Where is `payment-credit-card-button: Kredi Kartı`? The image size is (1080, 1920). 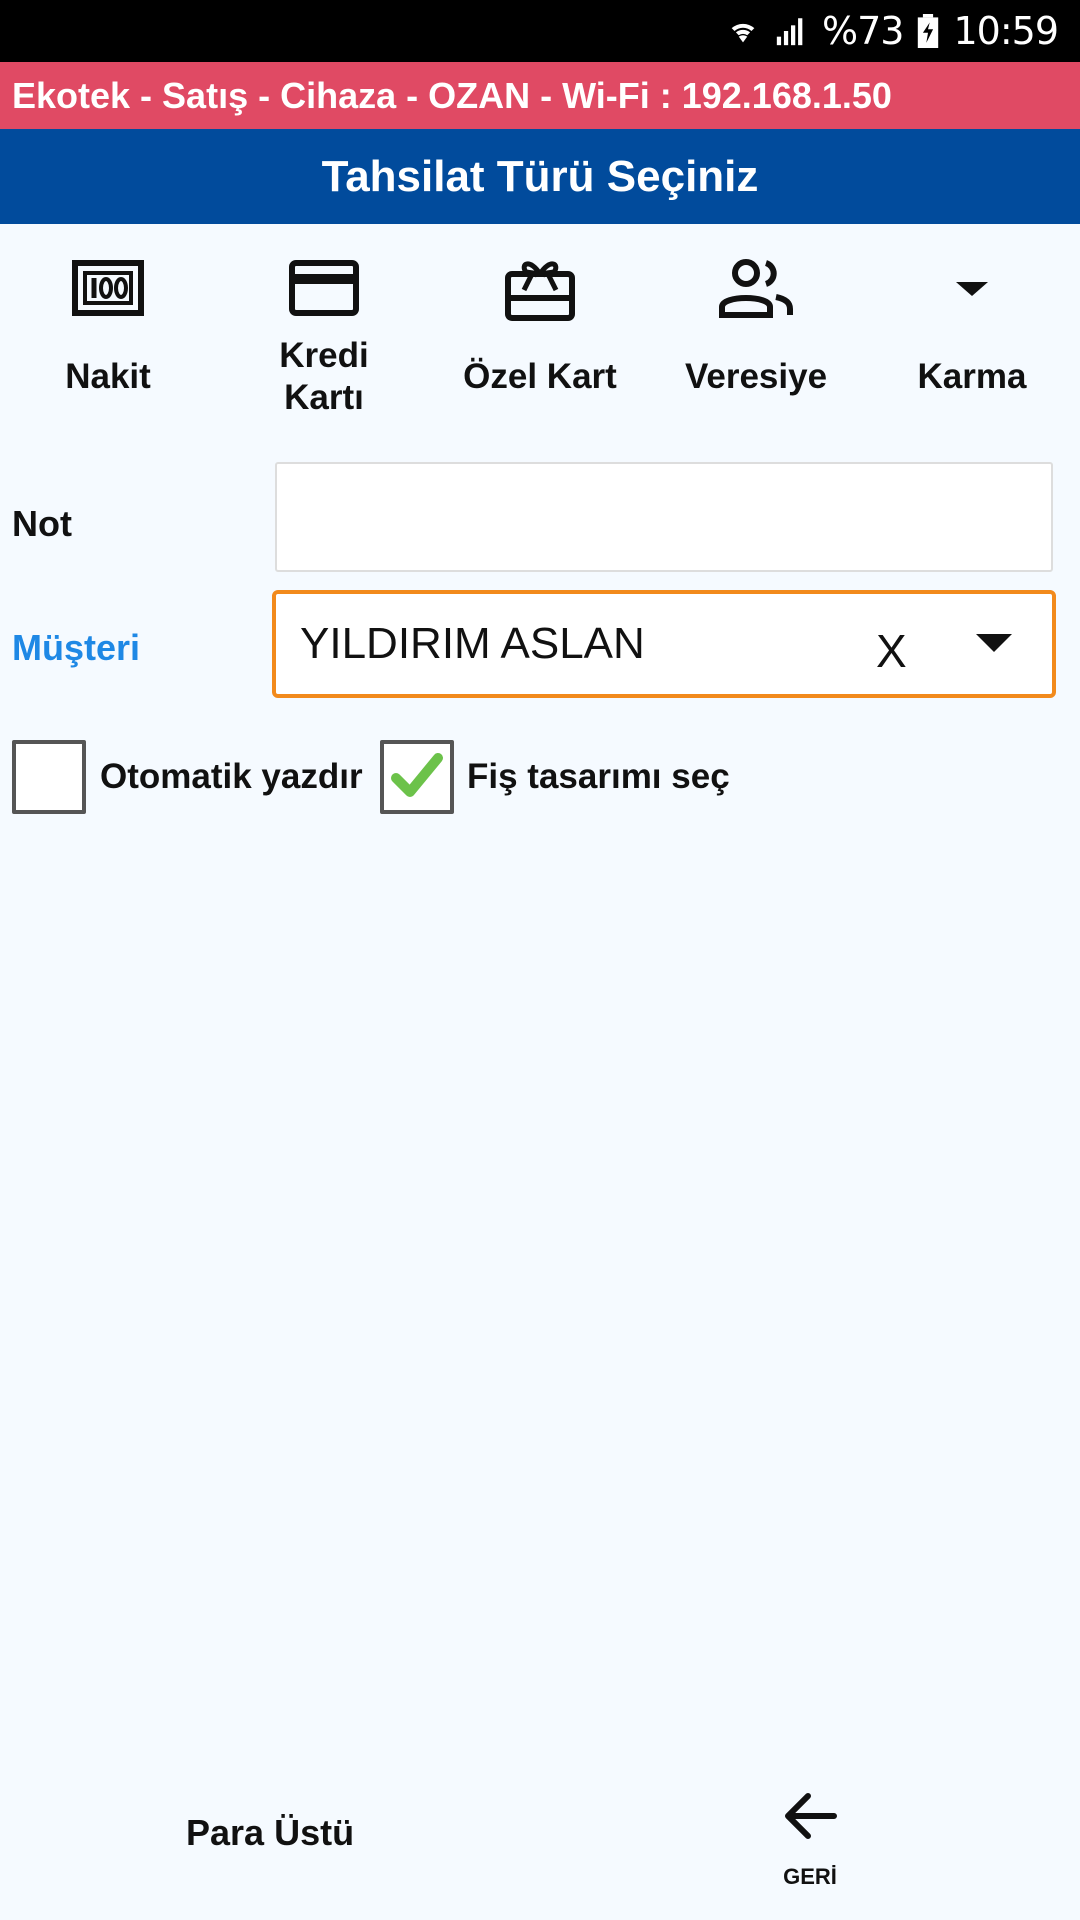
payment-credit-card-button: Kredi Kartı is located at coordinates (324, 330).